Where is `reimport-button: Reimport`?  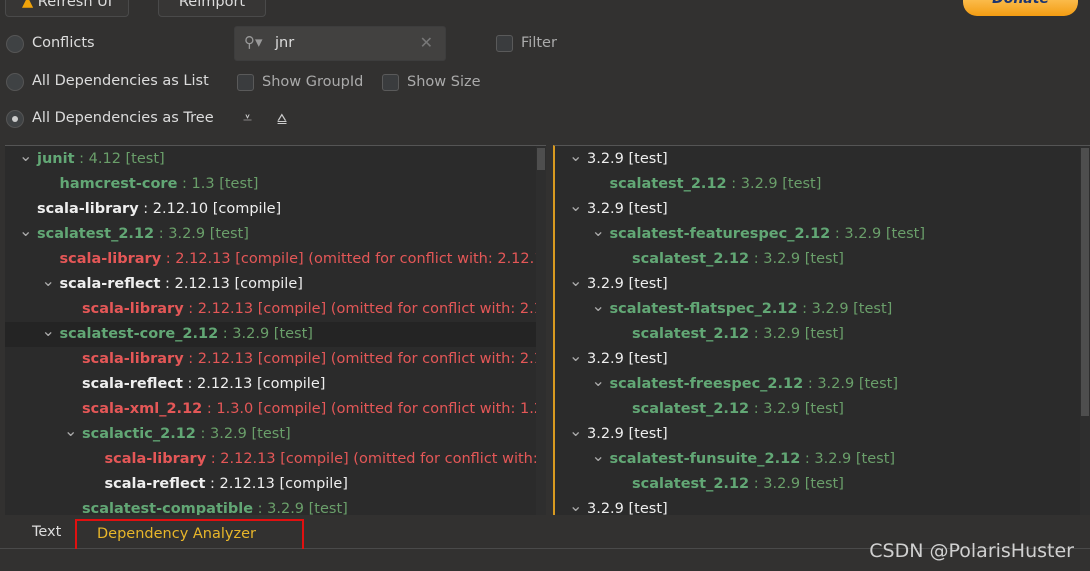 reimport-button: Reimport is located at coordinates (212, 8).